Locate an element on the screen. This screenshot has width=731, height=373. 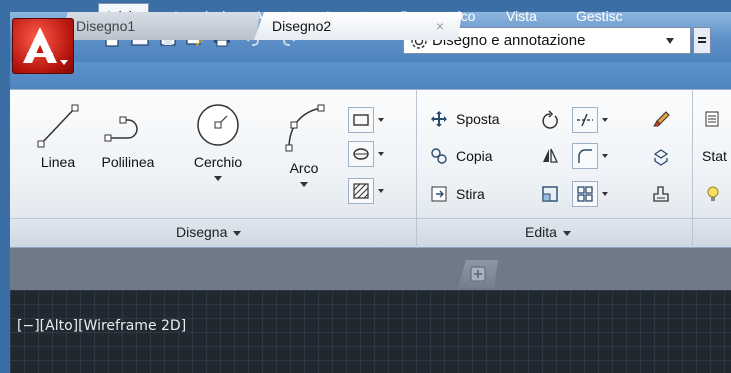
panel-title-disegna: Disegna is located at coordinates (209, 232).